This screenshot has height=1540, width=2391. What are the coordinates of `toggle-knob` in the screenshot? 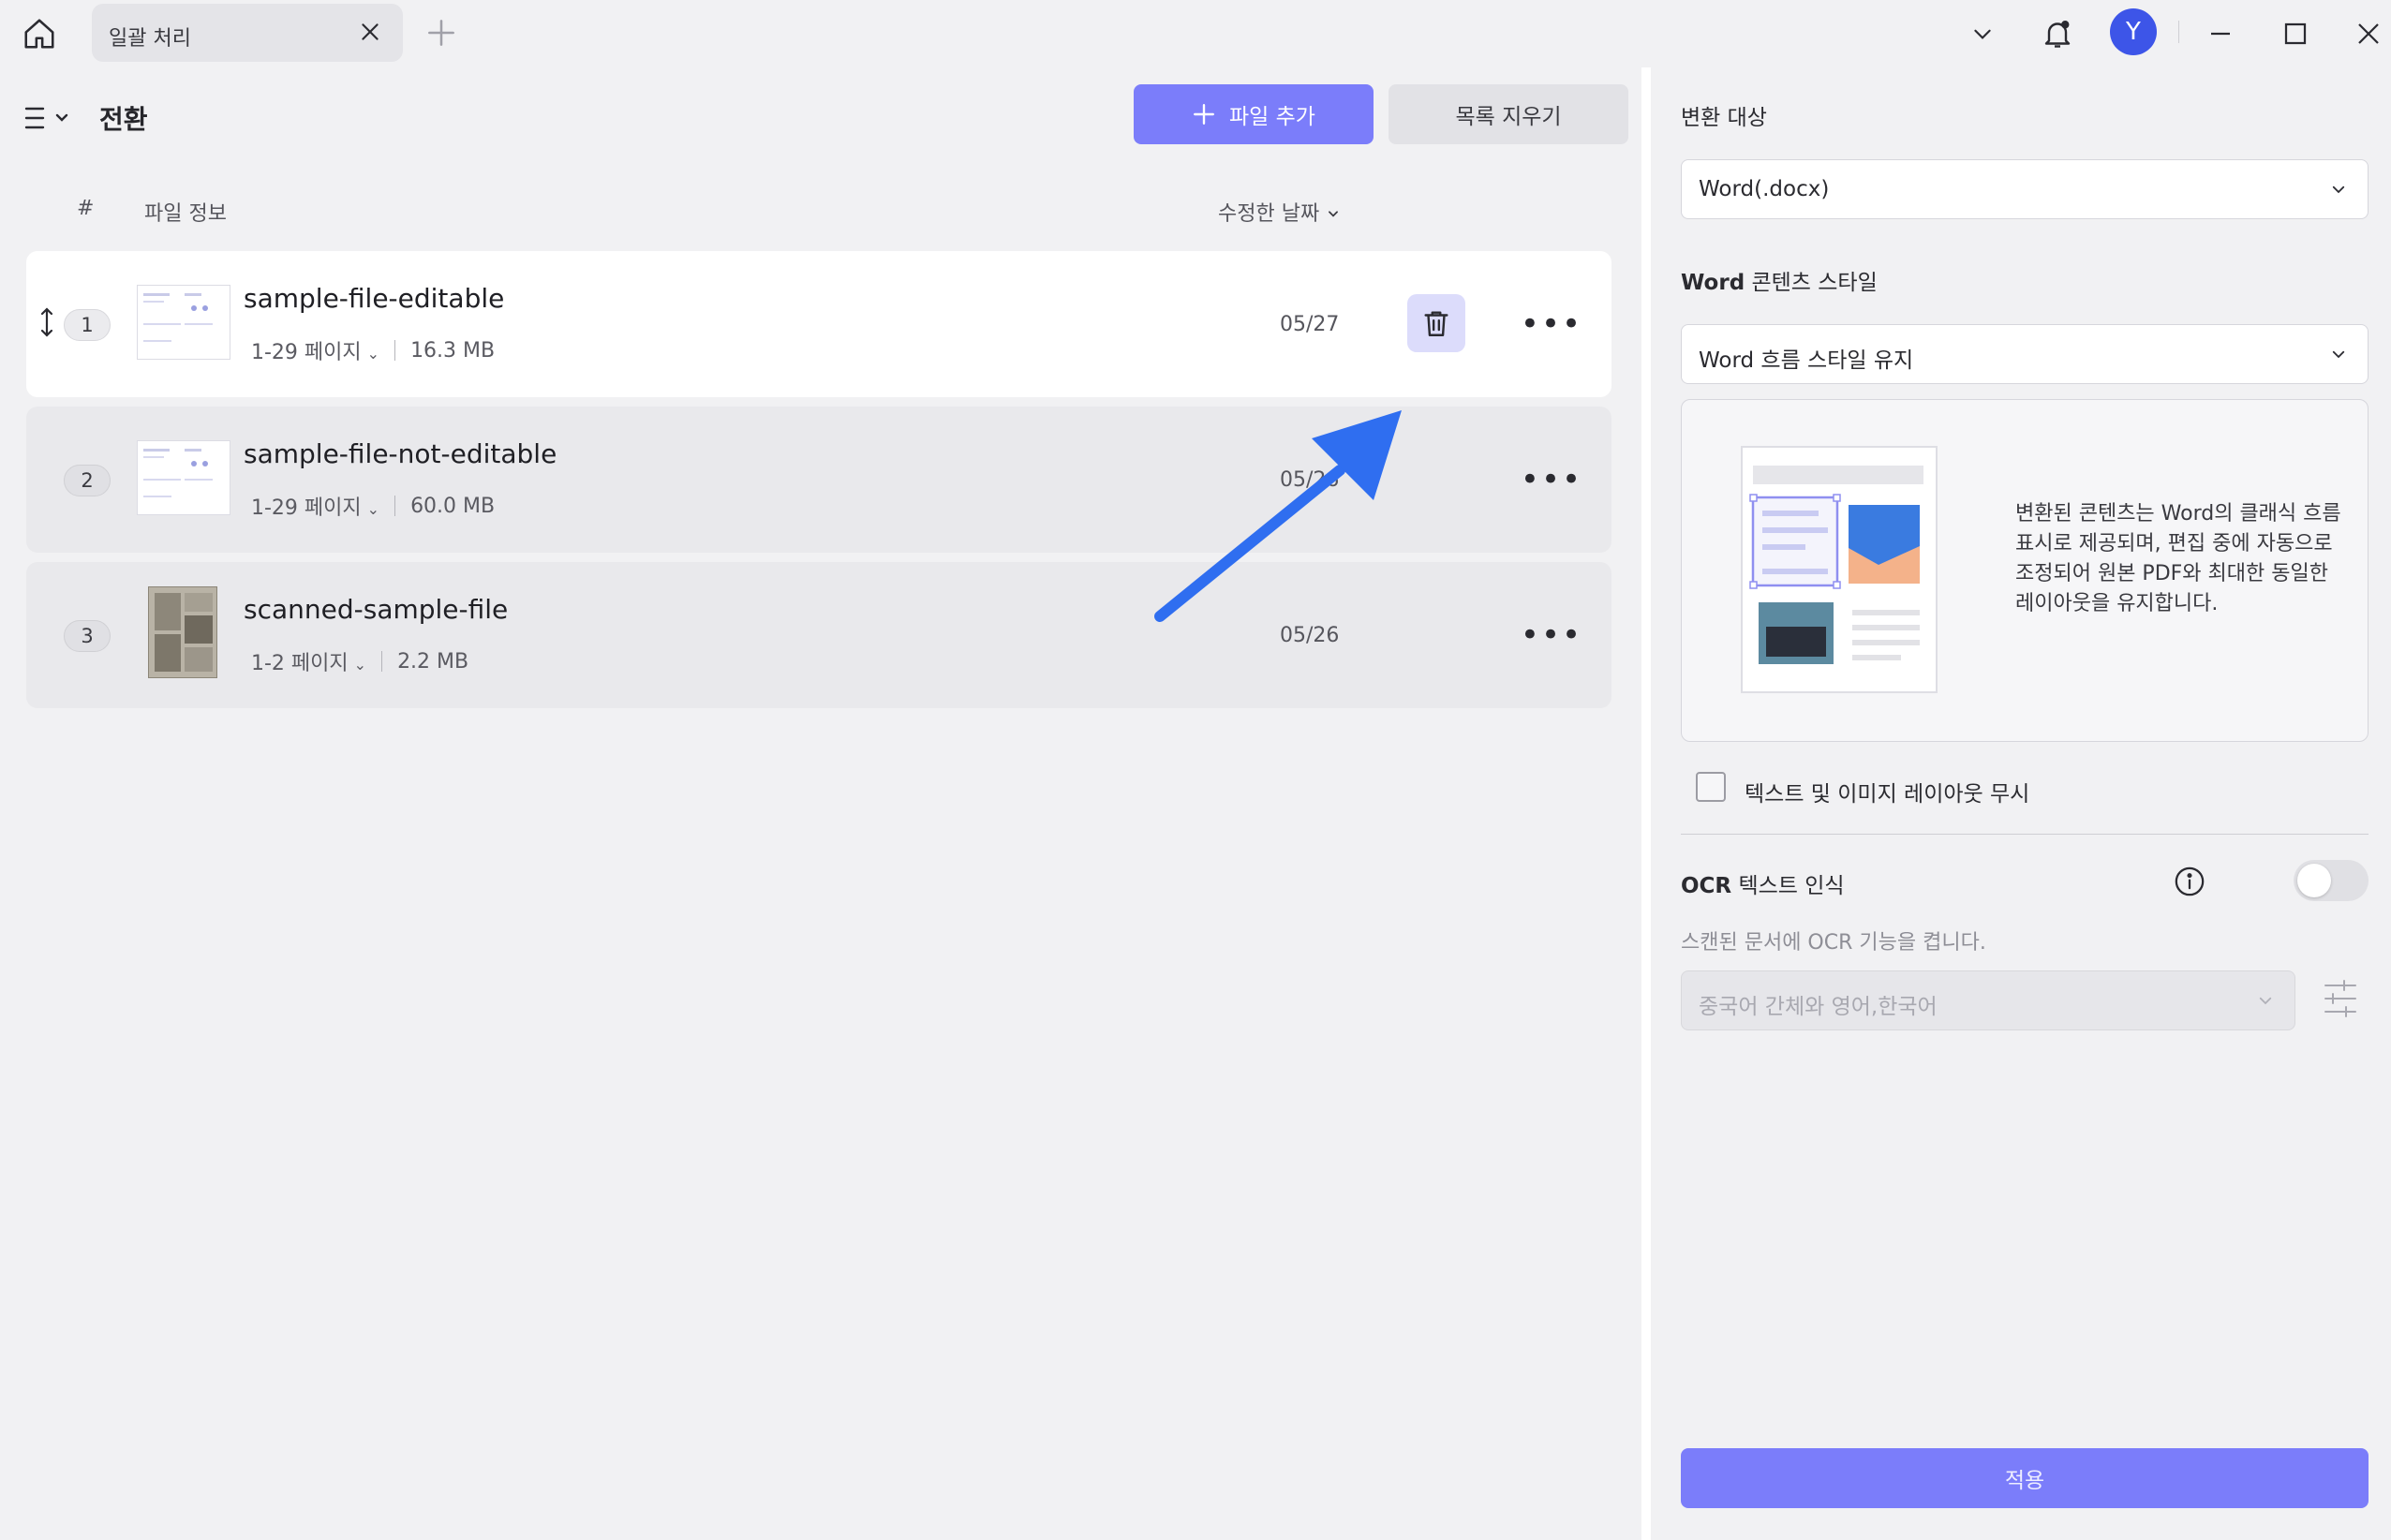 It's located at (2314, 880).